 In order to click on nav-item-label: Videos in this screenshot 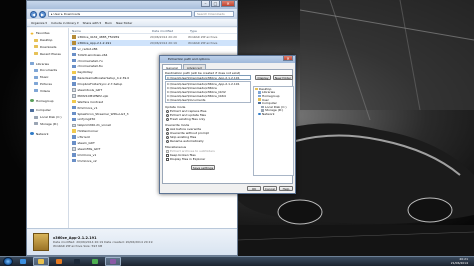, I will do `click(45, 90)`.